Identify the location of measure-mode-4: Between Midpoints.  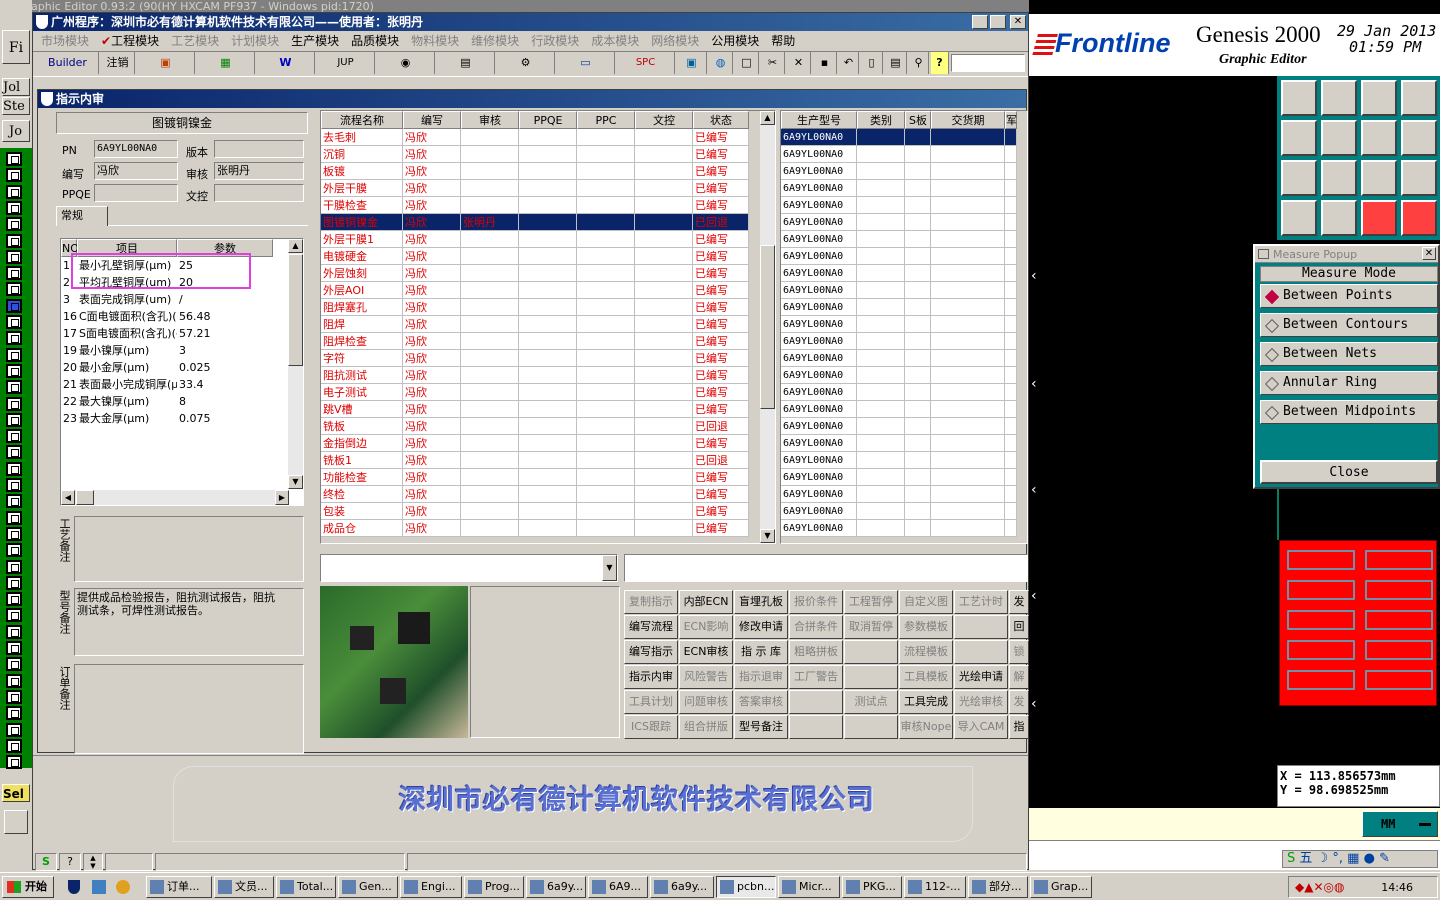
(1349, 412).